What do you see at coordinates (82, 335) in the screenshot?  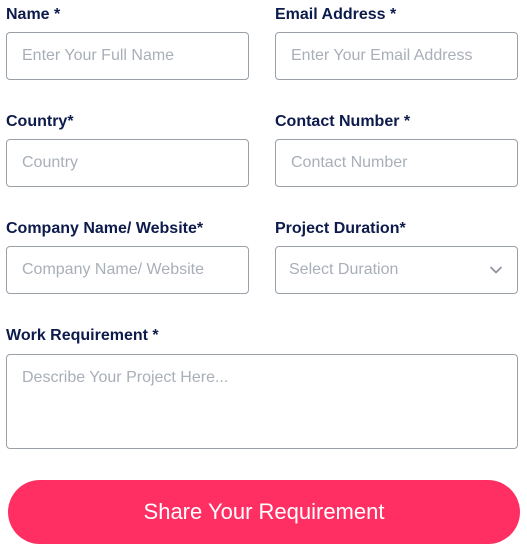 I see `work-requirement-label: Work Requirement *` at bounding box center [82, 335].